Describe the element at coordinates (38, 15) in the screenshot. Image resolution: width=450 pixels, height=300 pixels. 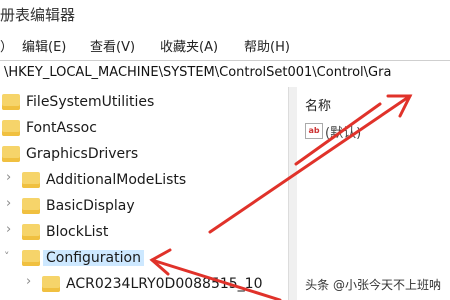
I see `window-title: 册表编辑器` at that location.